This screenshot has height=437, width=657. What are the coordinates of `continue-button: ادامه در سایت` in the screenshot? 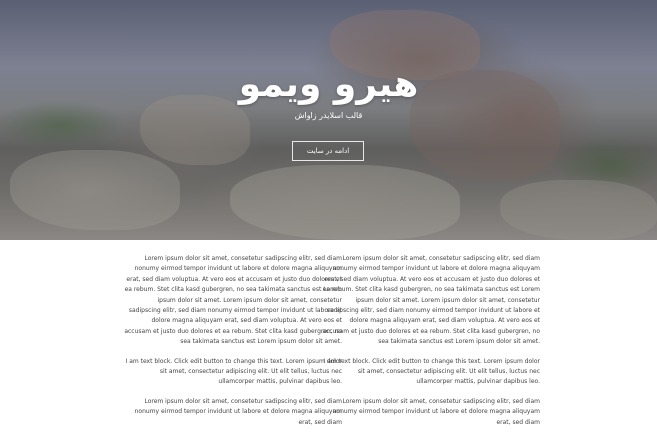 It's located at (328, 151).